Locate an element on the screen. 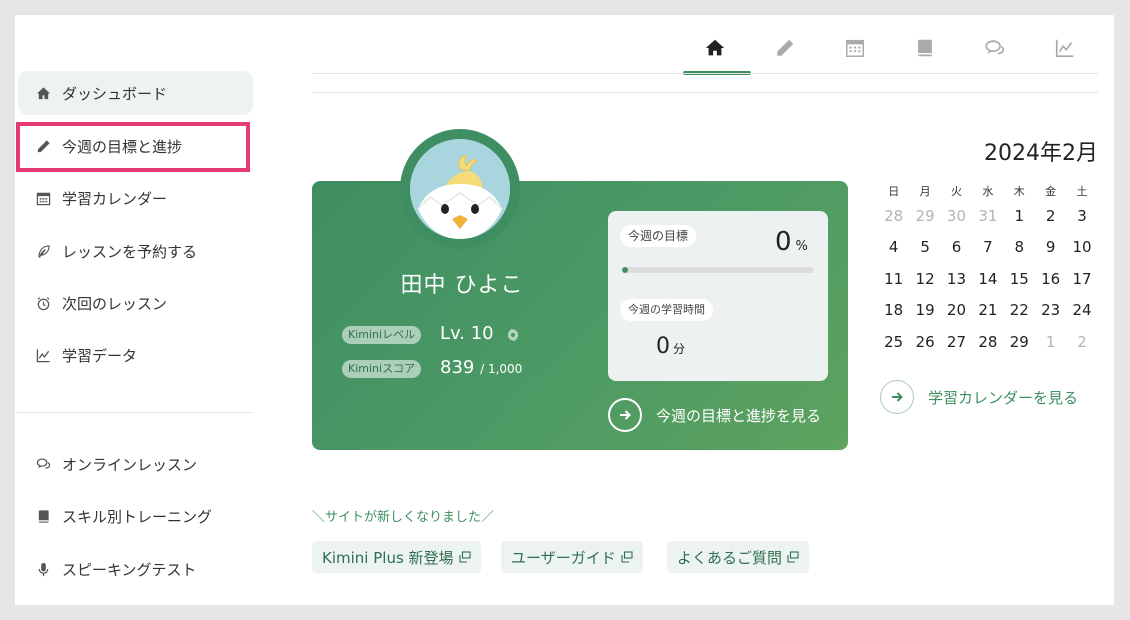  calendar-day: 12 is located at coordinates (924, 279).